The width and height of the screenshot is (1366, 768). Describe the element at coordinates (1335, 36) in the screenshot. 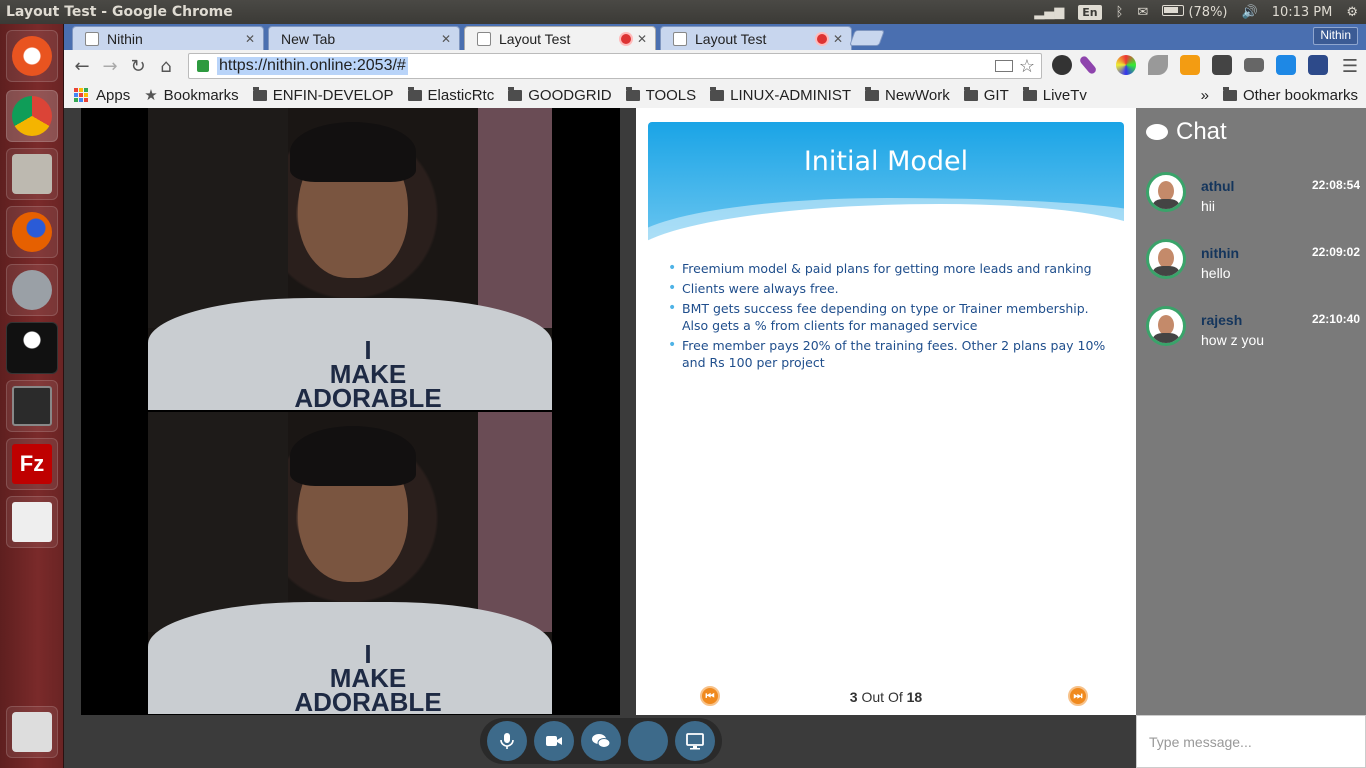

I see `profile-button: Nithin` at that location.